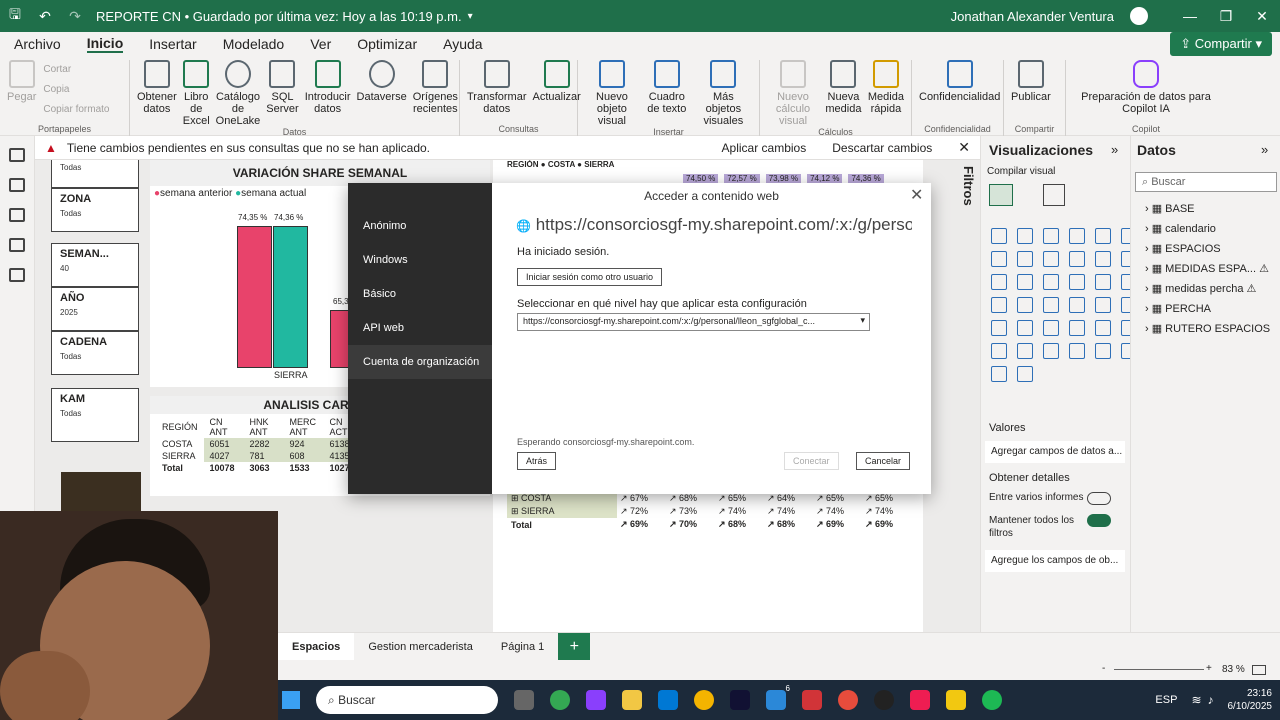  What do you see at coordinates (95, 210) in the screenshot?
I see `slicer-zona: ZONA Todas` at bounding box center [95, 210].